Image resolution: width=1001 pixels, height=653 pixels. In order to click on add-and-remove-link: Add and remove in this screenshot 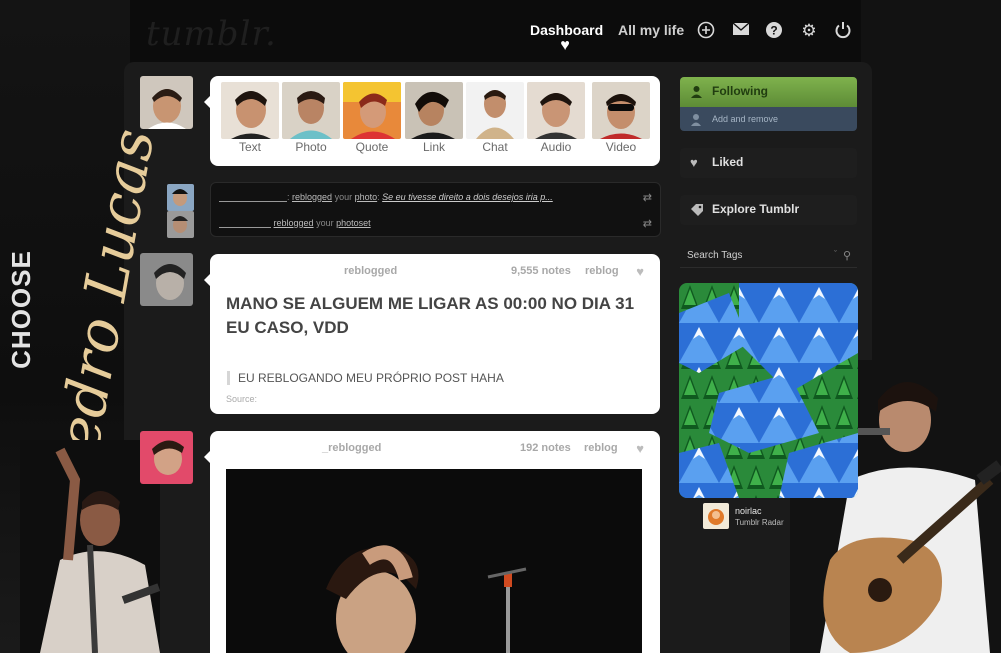, I will do `click(768, 119)`.